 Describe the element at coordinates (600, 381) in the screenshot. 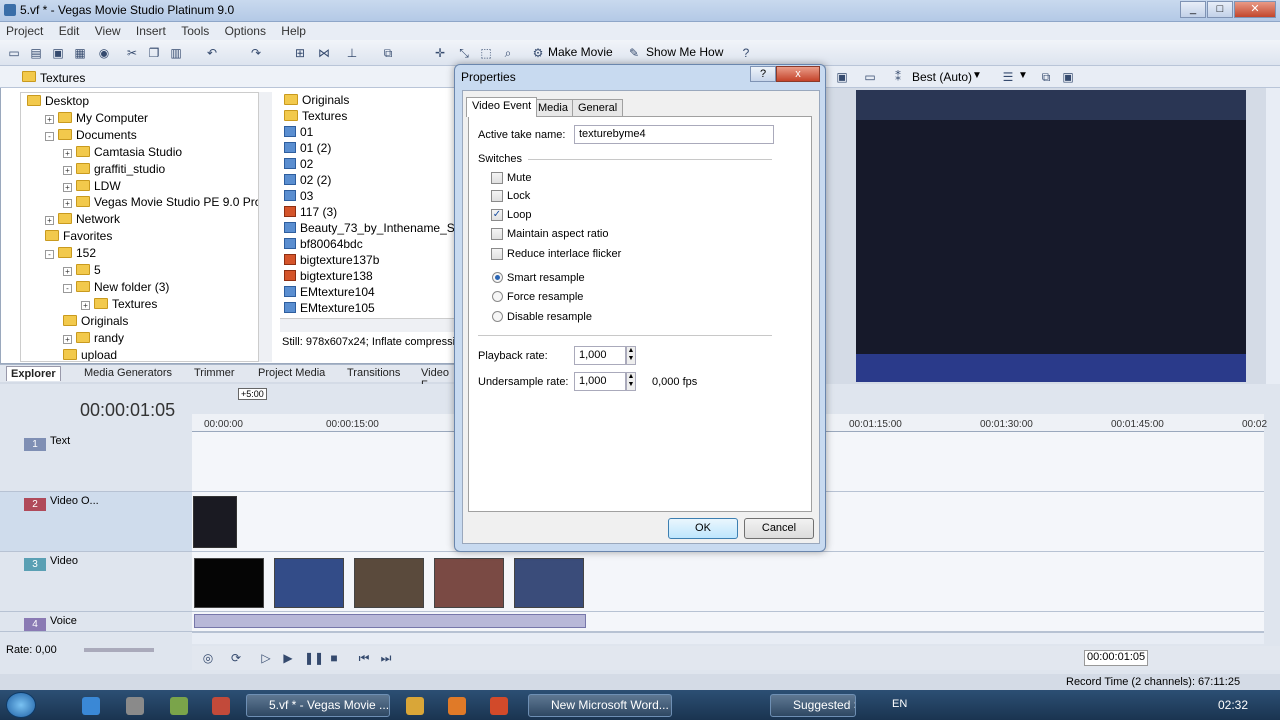

I see `undersample-rate-input: 1,000` at that location.